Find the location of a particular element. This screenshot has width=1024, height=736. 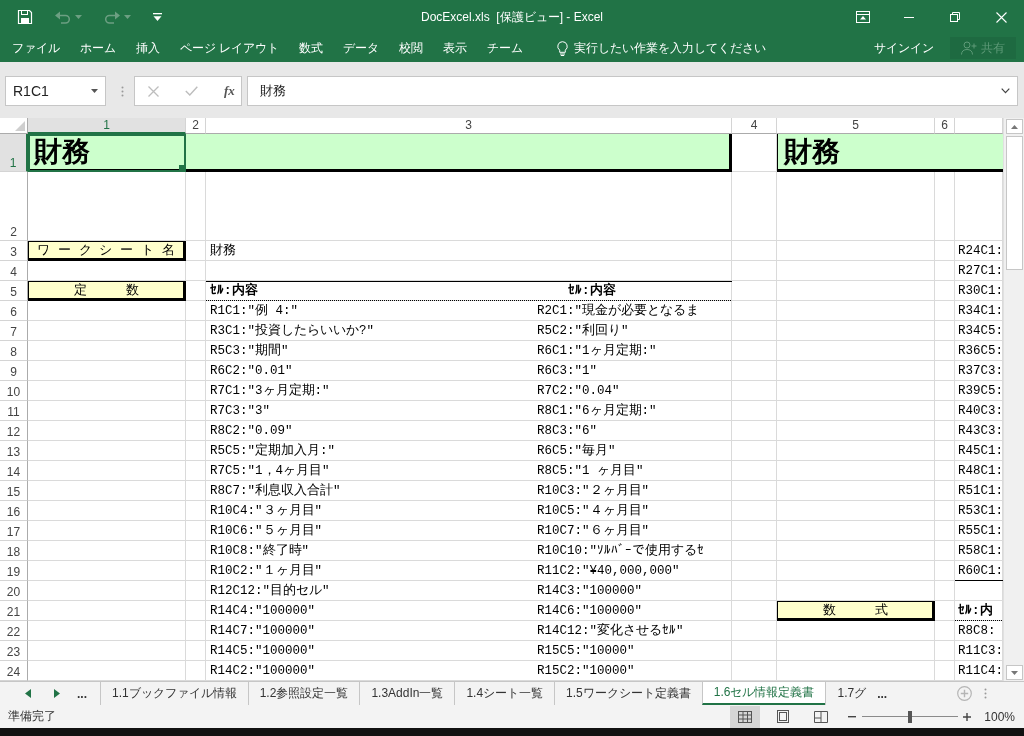

cell-text: R10C10:"ｿﾙﾊﾞｰで使用するｾ is located at coordinates (620, 551).